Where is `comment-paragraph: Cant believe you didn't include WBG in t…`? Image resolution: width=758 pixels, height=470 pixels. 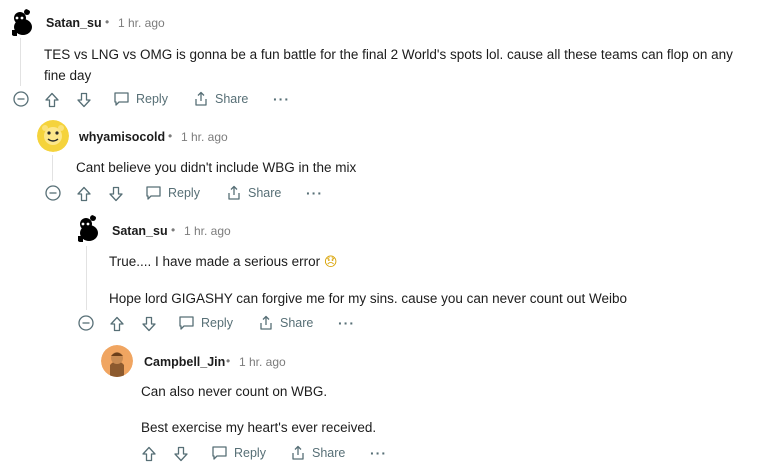 comment-paragraph: Cant believe you didn't include WBG in t… is located at coordinates (216, 167).